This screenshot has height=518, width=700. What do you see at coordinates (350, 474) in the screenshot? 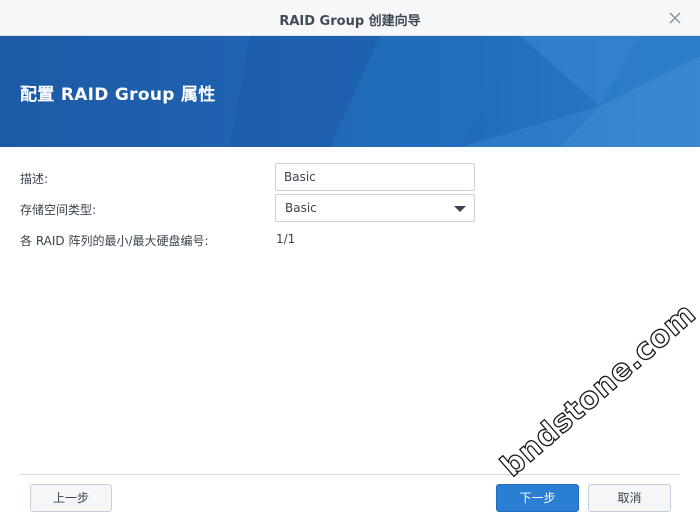
I see `footer-divider` at bounding box center [350, 474].